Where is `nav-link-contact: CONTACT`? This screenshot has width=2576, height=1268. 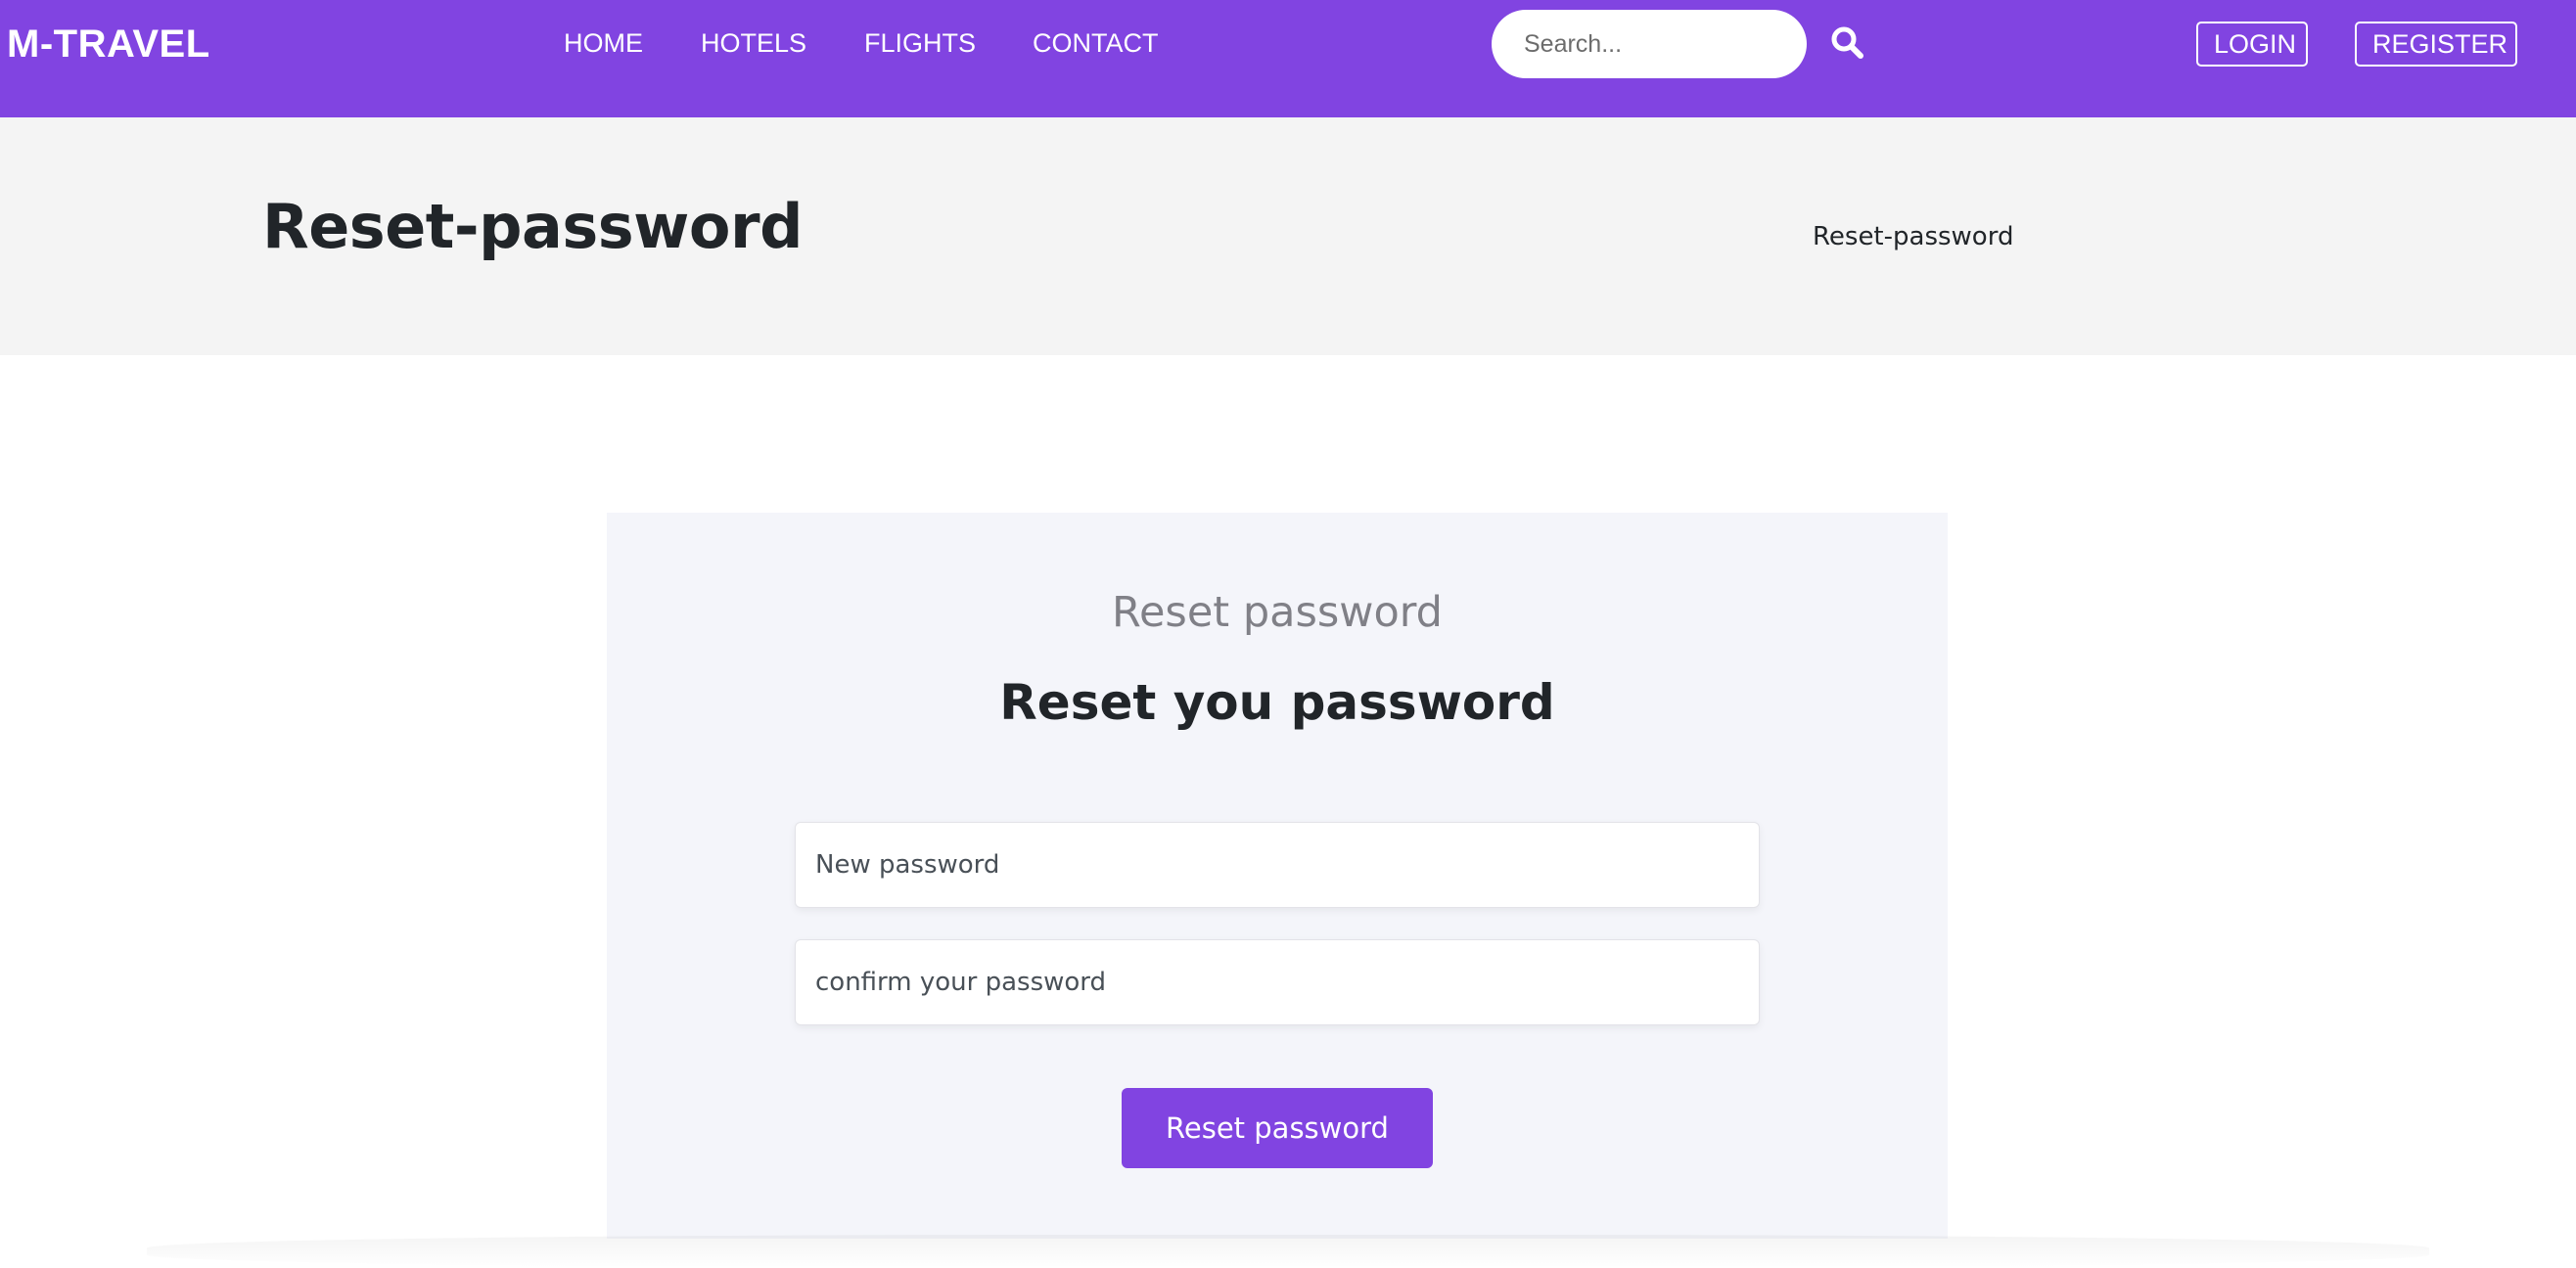
nav-link-contact: CONTACT is located at coordinates (1096, 43).